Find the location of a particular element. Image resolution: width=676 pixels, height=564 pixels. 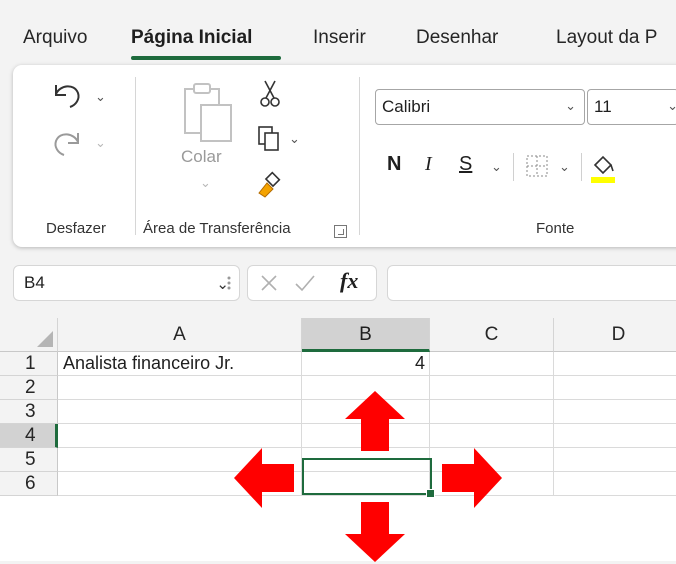

cell-c4 is located at coordinates (492, 436).